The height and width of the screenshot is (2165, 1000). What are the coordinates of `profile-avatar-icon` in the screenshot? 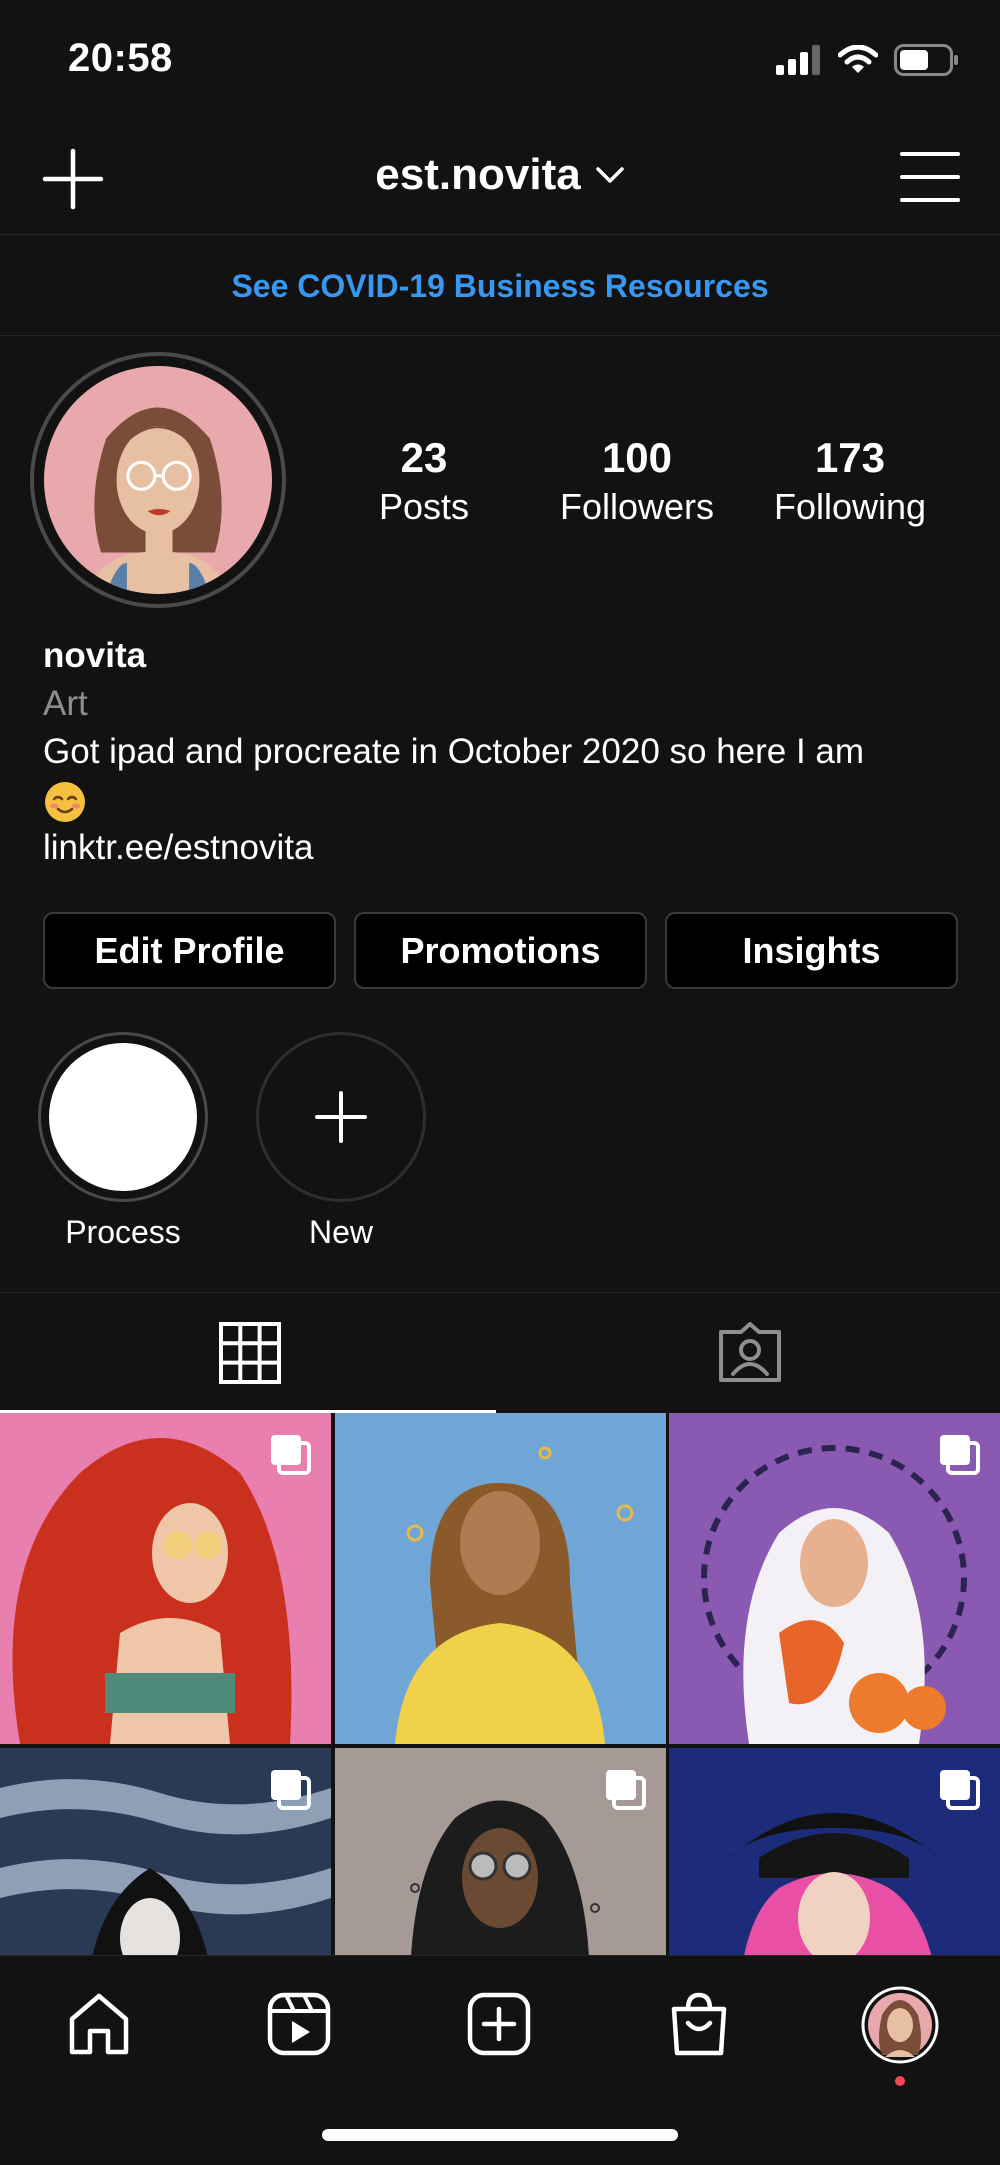 It's located at (900, 2025).